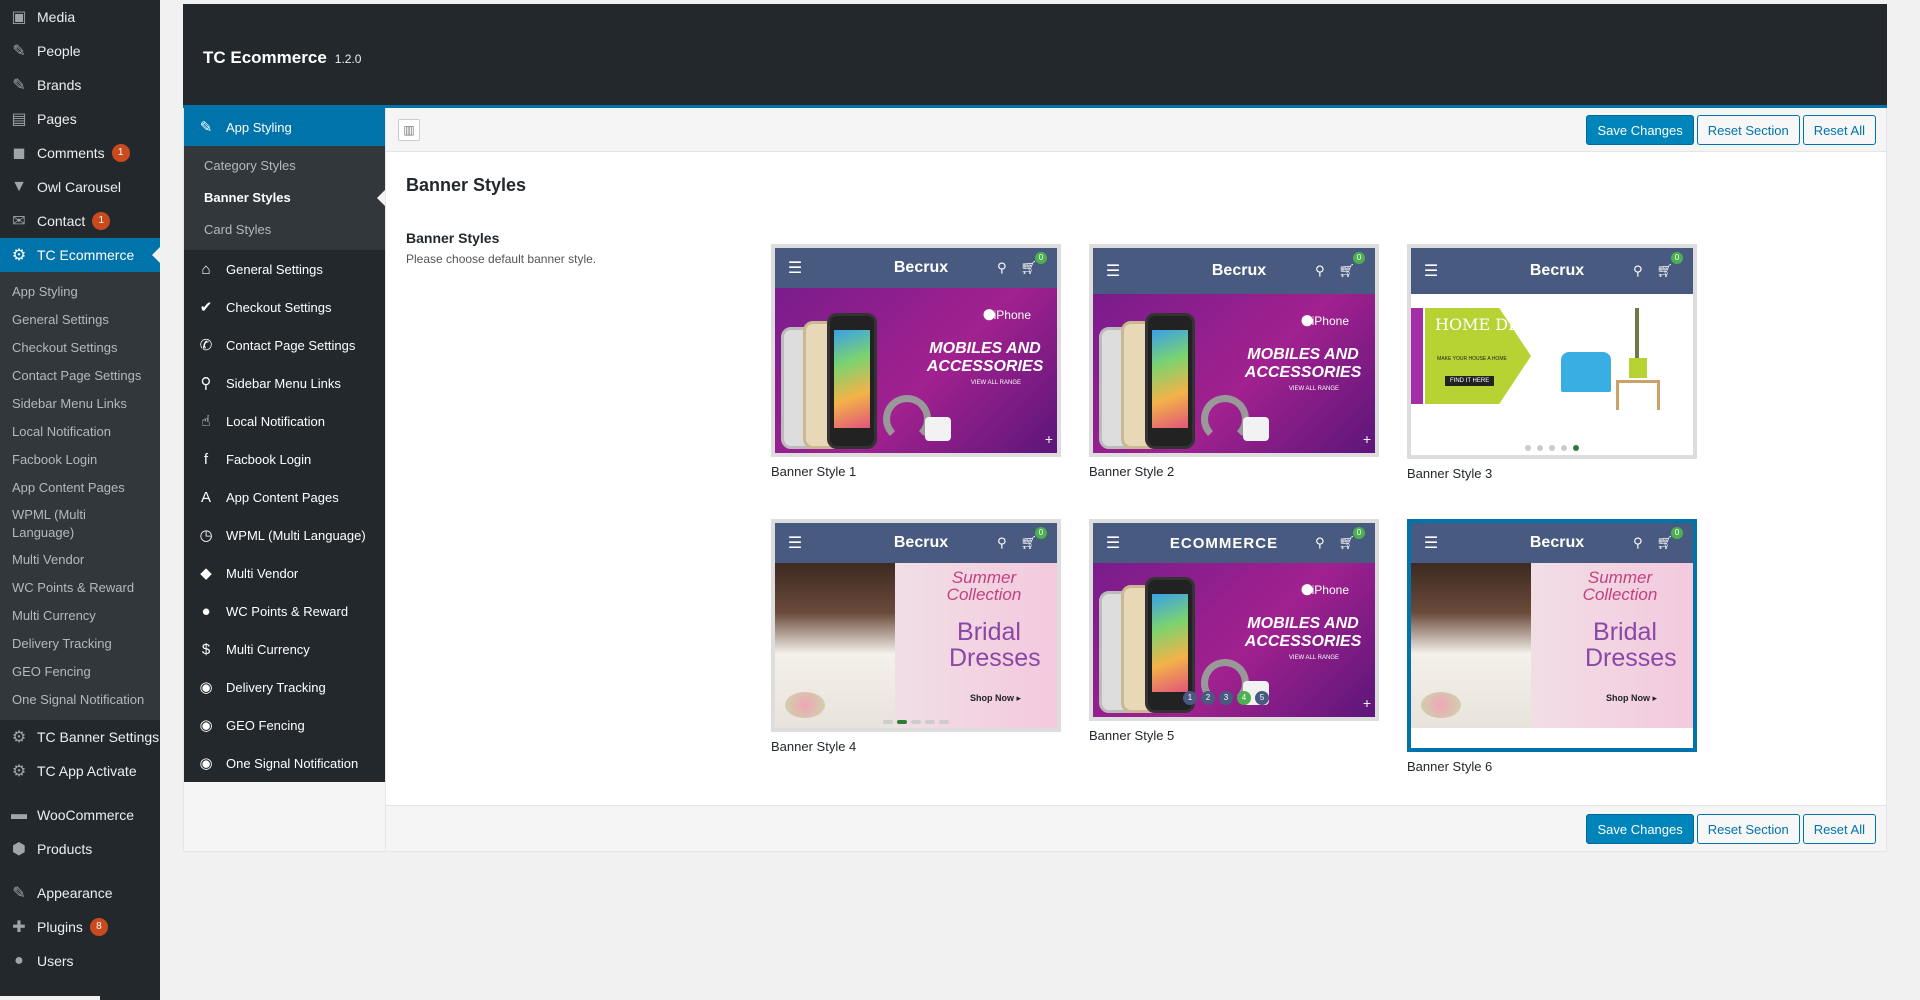 The height and width of the screenshot is (1000, 1920). What do you see at coordinates (19, 771) in the screenshot?
I see `gear-icon: ⚙` at bounding box center [19, 771].